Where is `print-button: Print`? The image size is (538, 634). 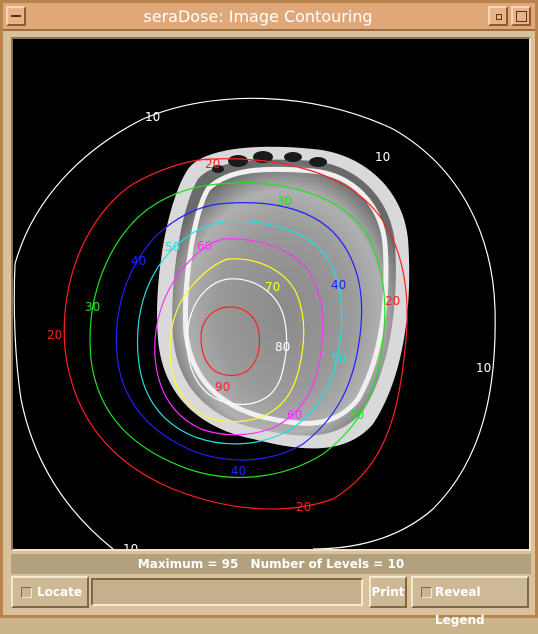 print-button: Print is located at coordinates (388, 592).